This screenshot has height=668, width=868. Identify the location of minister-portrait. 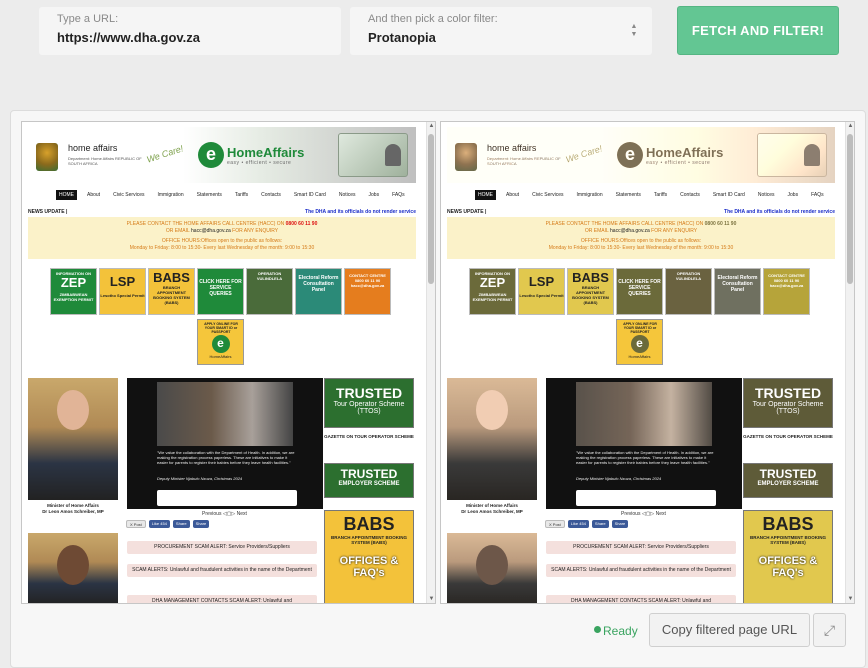
(73, 439).